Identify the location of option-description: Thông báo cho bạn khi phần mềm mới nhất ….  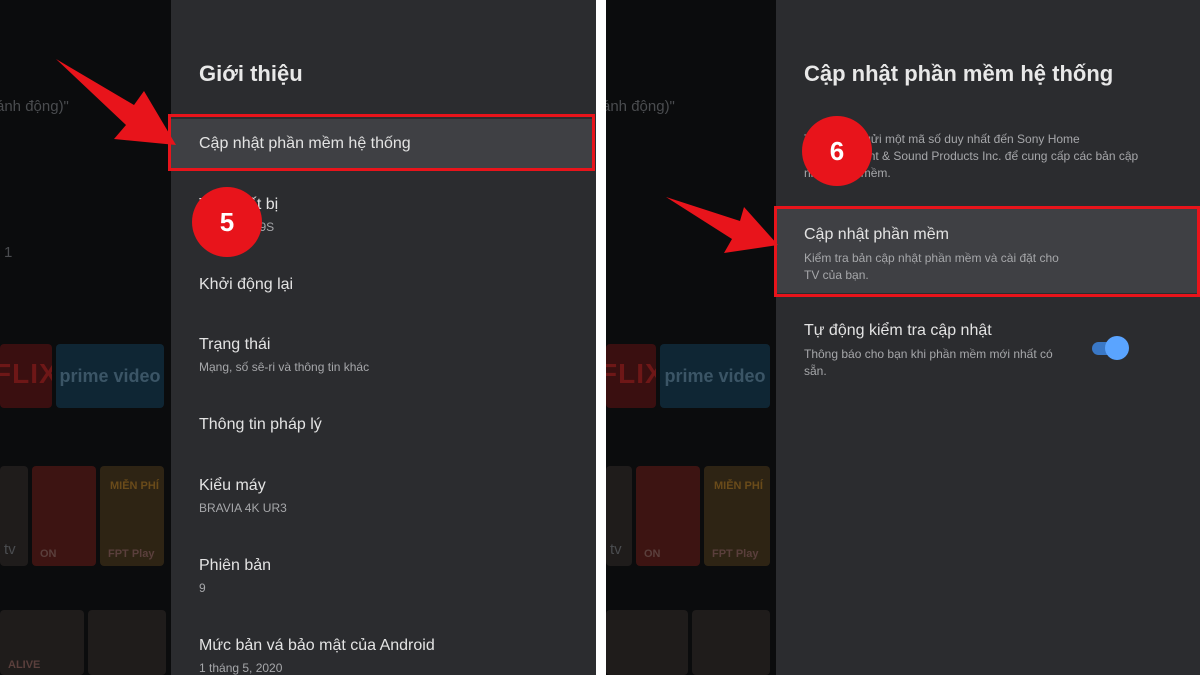
(928, 362).